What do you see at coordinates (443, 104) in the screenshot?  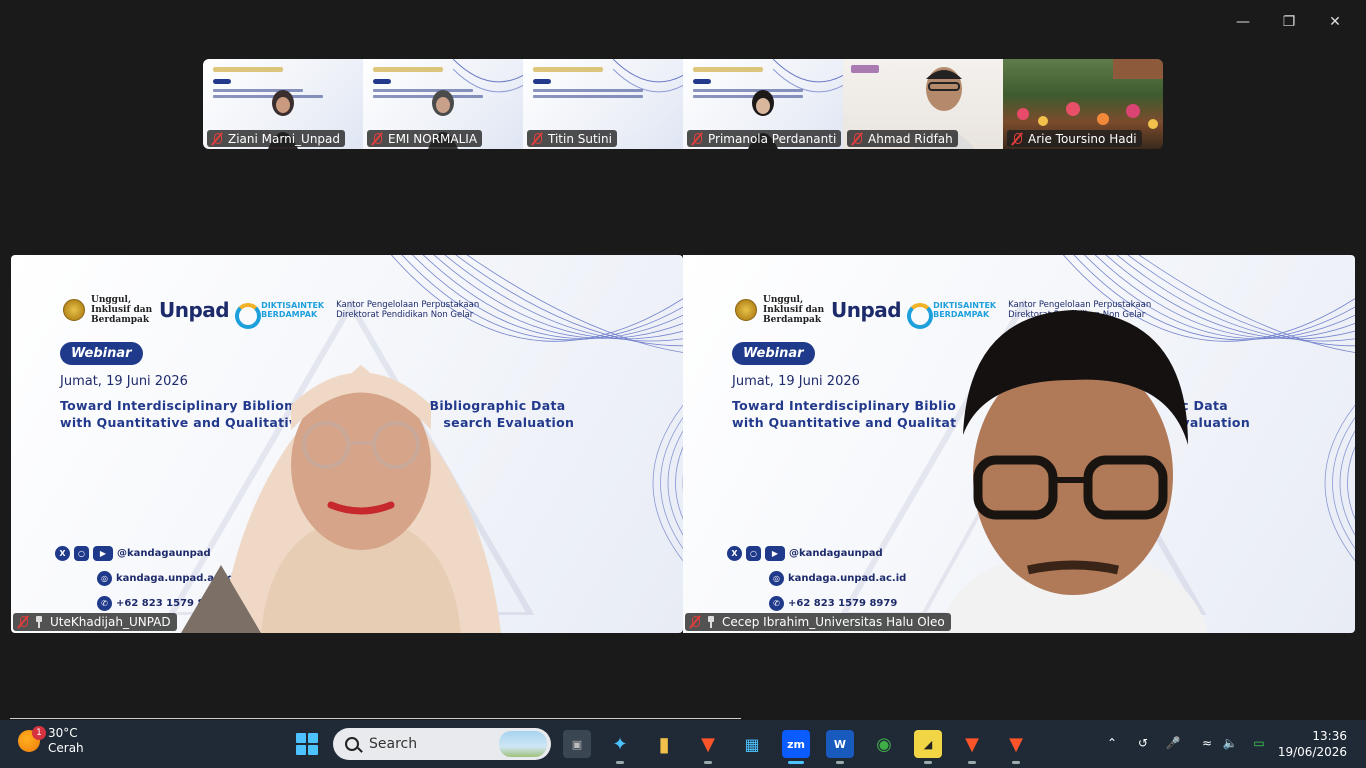 I see `participant-tile: EMI NORMALIA` at bounding box center [443, 104].